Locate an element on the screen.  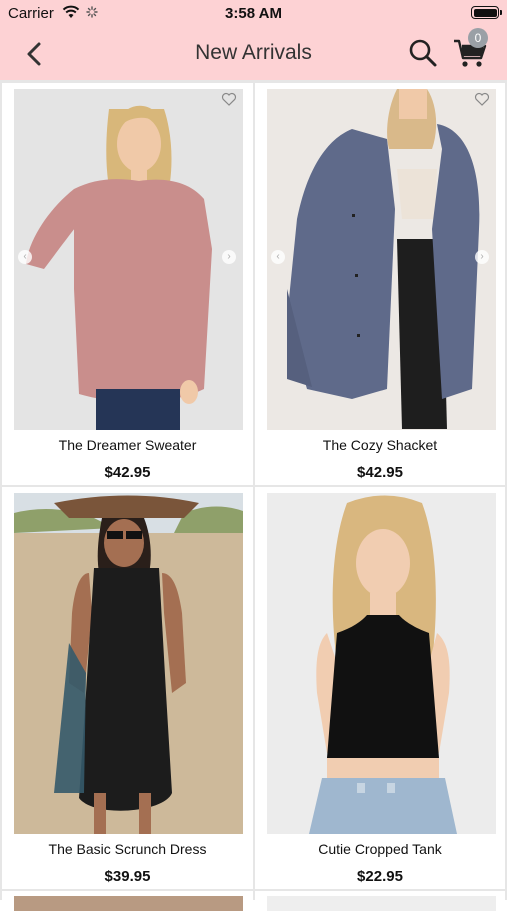
cart-count-badge: 0 is located at coordinates (478, 38).